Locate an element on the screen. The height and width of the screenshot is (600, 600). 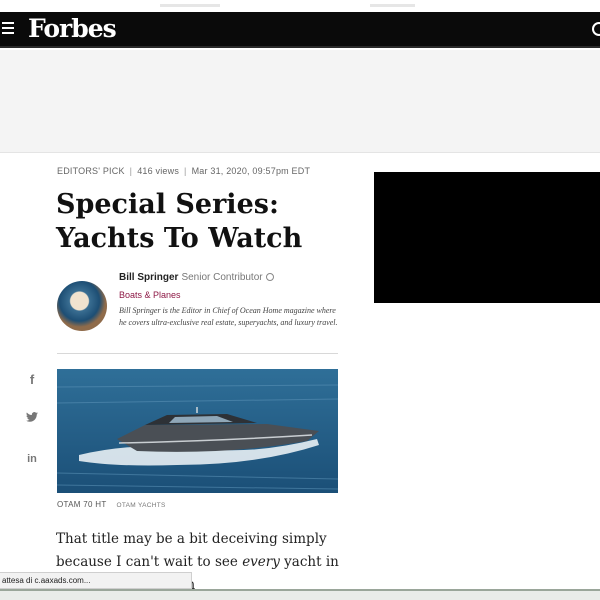
publish-date: Mar 31, 2020, 09:57pm EDT is located at coordinates (251, 171).